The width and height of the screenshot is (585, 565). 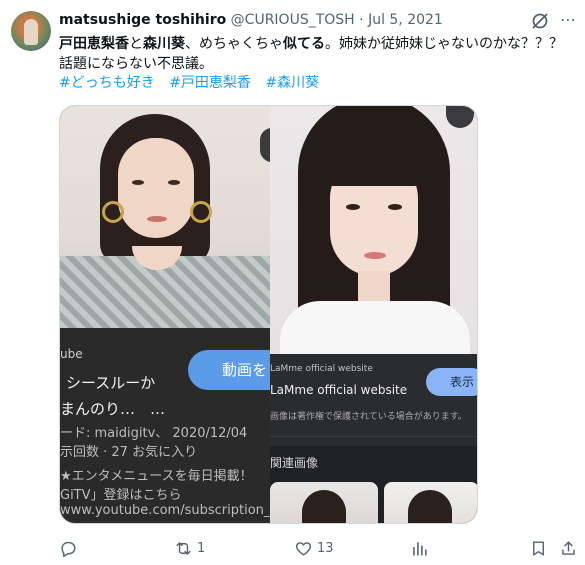 I want to click on show-button: 表示, so click(x=451, y=382).